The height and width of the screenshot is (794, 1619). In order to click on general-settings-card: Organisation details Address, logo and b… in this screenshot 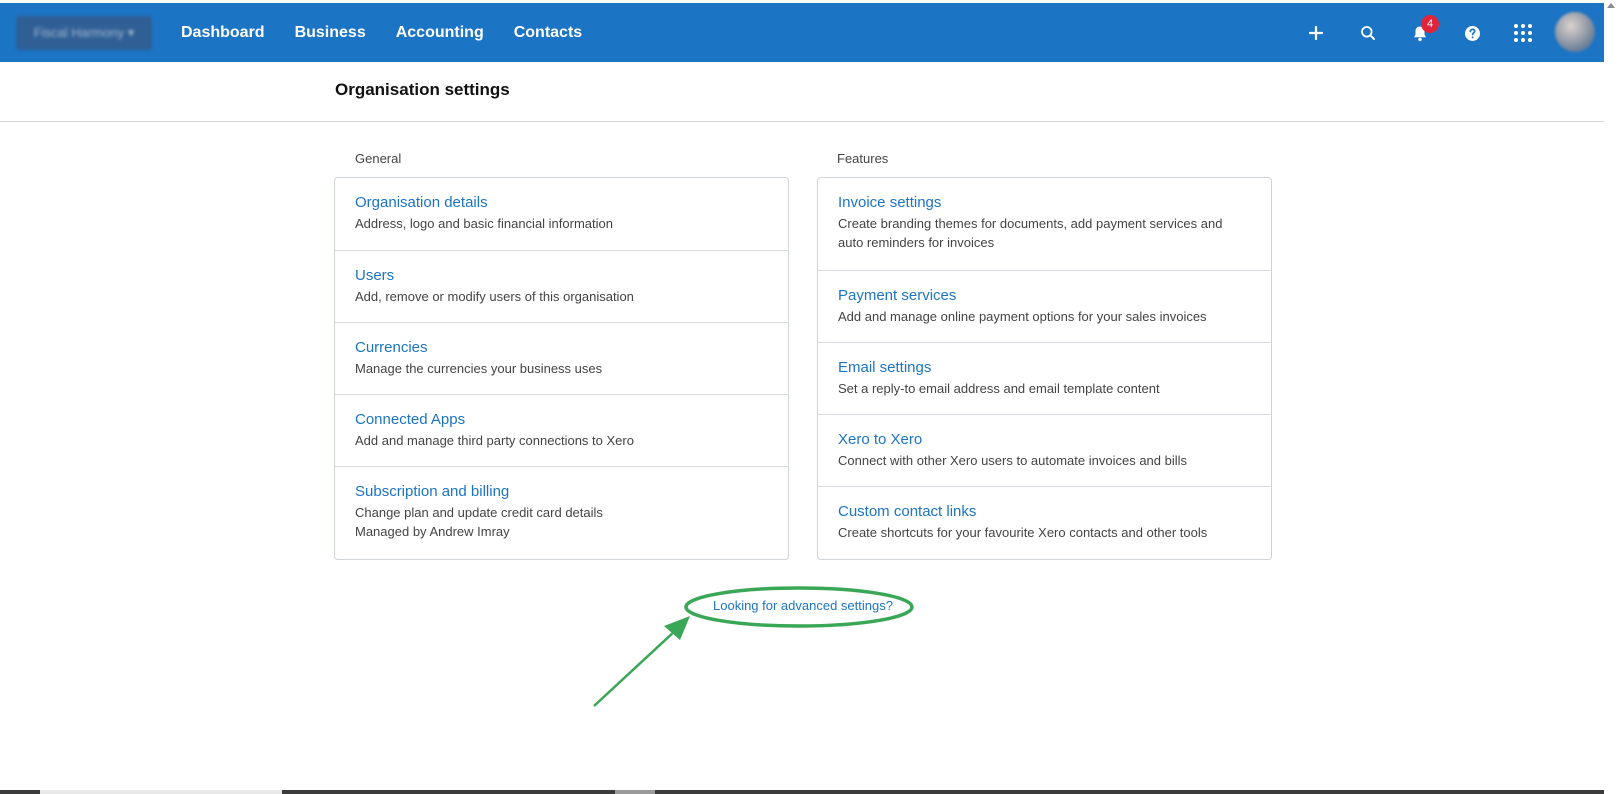, I will do `click(561, 368)`.